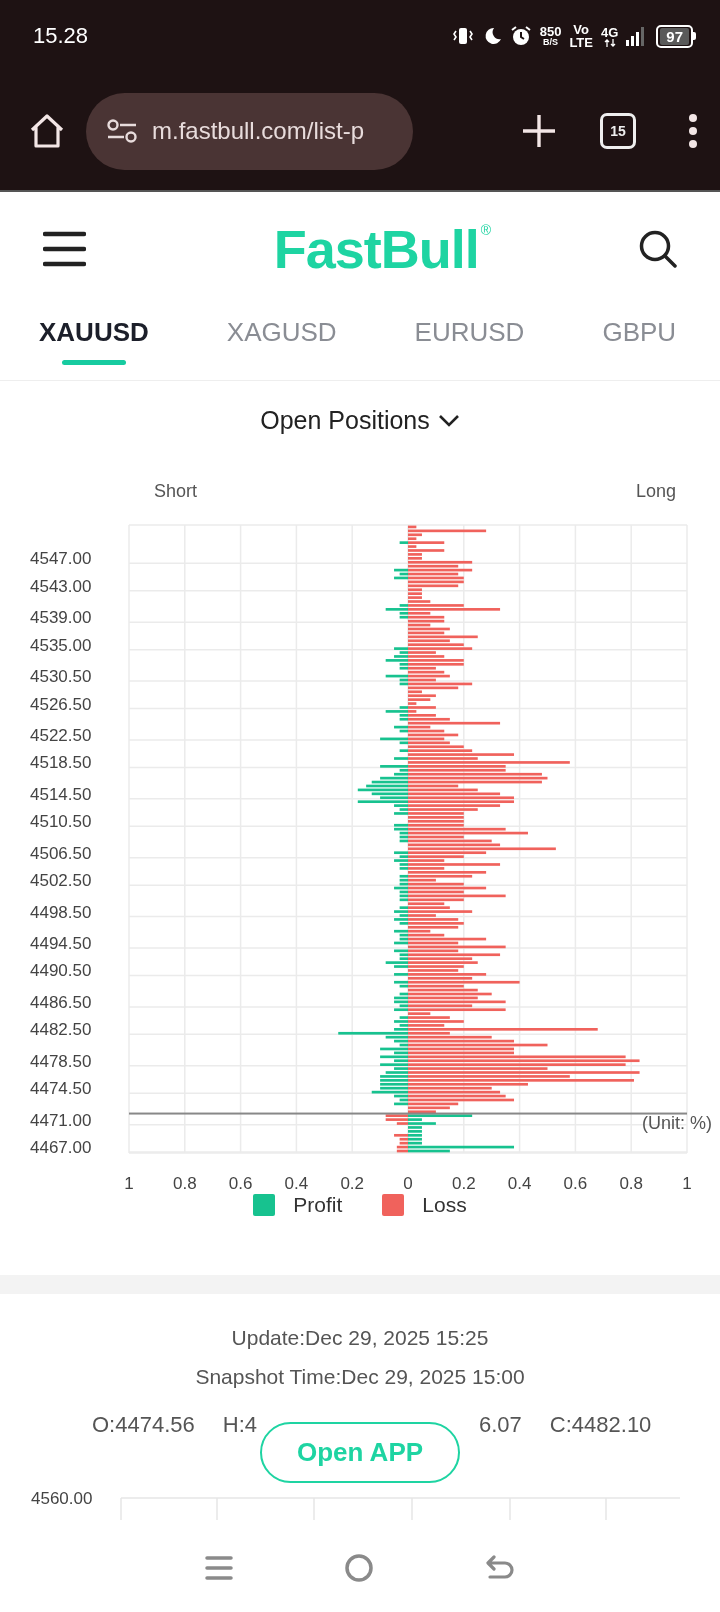 This screenshot has width=720, height=1612. Describe the element at coordinates (176, 491) in the screenshot. I see `short-label: Short` at that location.